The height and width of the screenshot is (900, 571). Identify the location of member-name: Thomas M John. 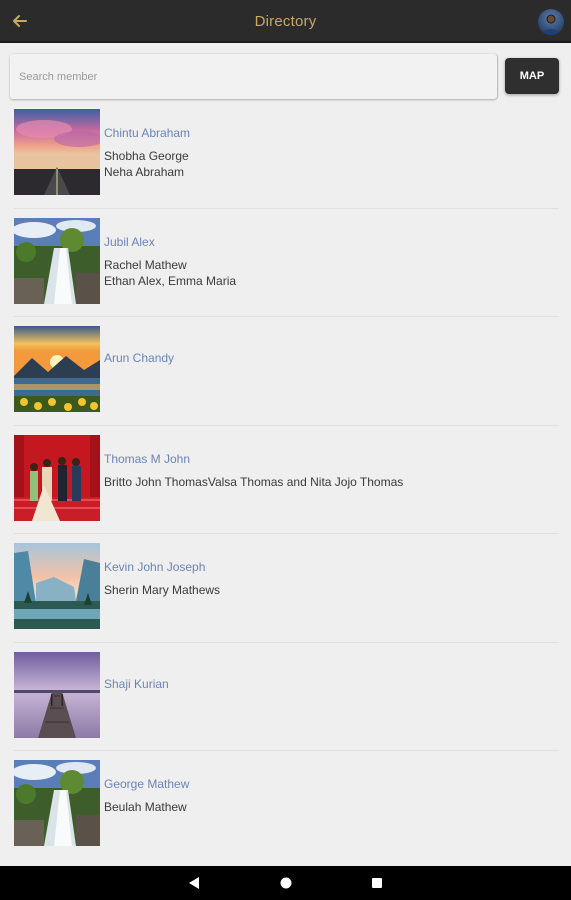
(332, 459).